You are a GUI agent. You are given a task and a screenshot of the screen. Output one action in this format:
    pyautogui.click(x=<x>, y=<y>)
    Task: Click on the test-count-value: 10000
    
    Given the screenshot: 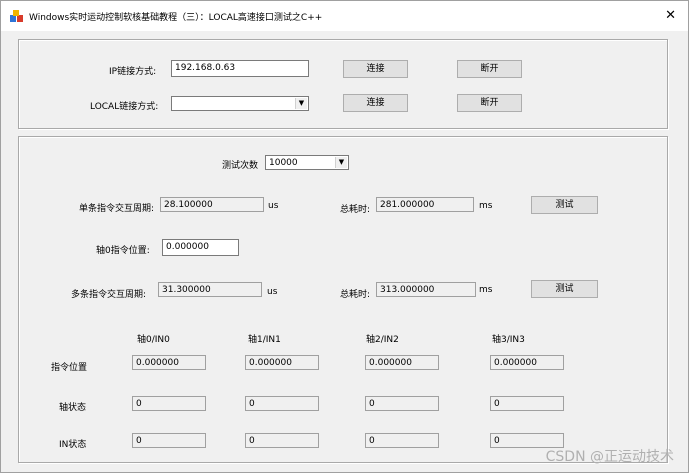 What is the action you would take?
    pyautogui.click(x=283, y=163)
    